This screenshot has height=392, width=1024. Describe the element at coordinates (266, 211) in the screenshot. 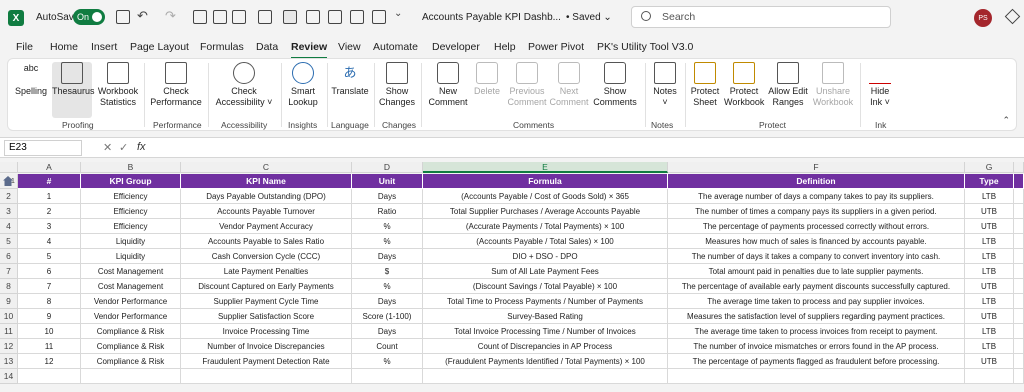

I see `table-cell: Accounts Payable Turnover` at that location.